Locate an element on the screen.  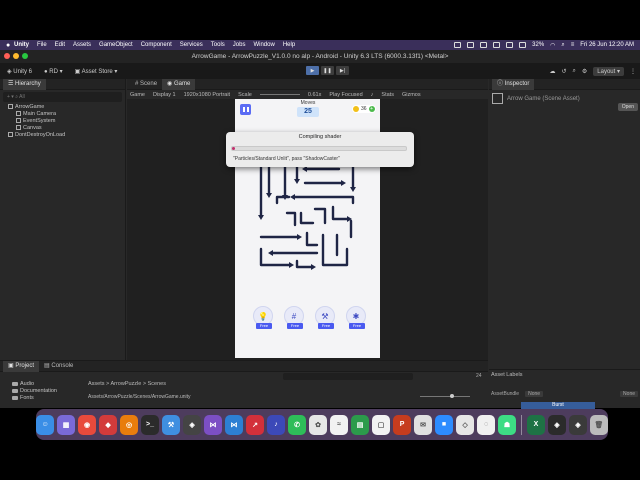
roblox-icon: ◇ is located at coordinates (465, 424).